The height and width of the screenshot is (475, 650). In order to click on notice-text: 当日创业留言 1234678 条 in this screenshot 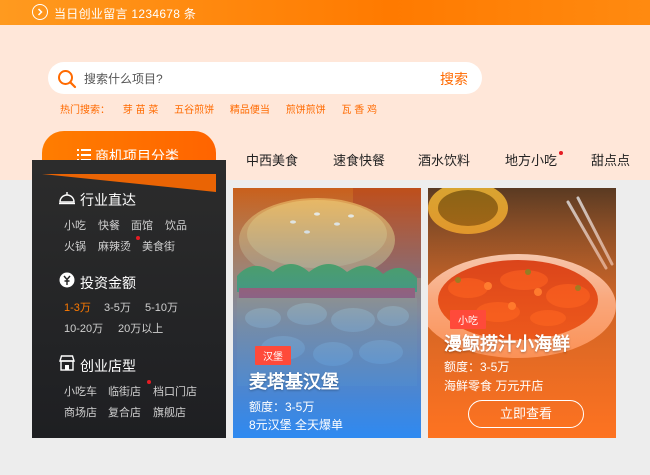, I will do `click(125, 14)`.